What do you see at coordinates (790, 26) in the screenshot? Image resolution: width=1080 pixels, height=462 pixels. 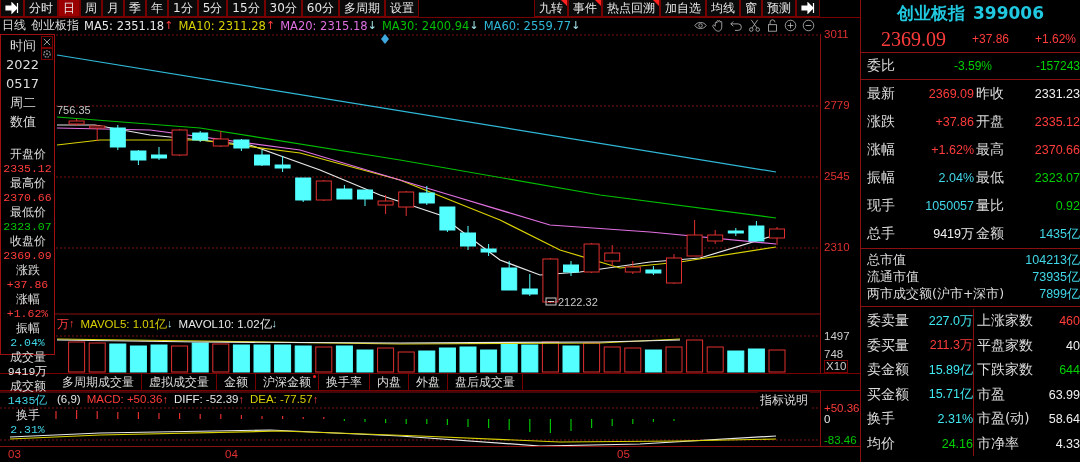 I see `zoom-in-icon` at bounding box center [790, 26].